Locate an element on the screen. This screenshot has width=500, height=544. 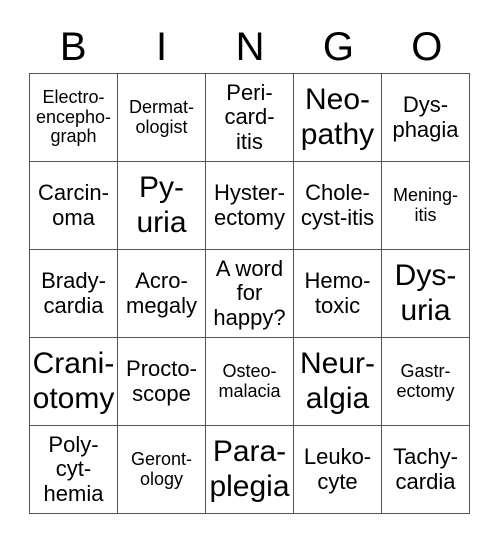
bingo-cell: Geront- ology is located at coordinates (162, 470).